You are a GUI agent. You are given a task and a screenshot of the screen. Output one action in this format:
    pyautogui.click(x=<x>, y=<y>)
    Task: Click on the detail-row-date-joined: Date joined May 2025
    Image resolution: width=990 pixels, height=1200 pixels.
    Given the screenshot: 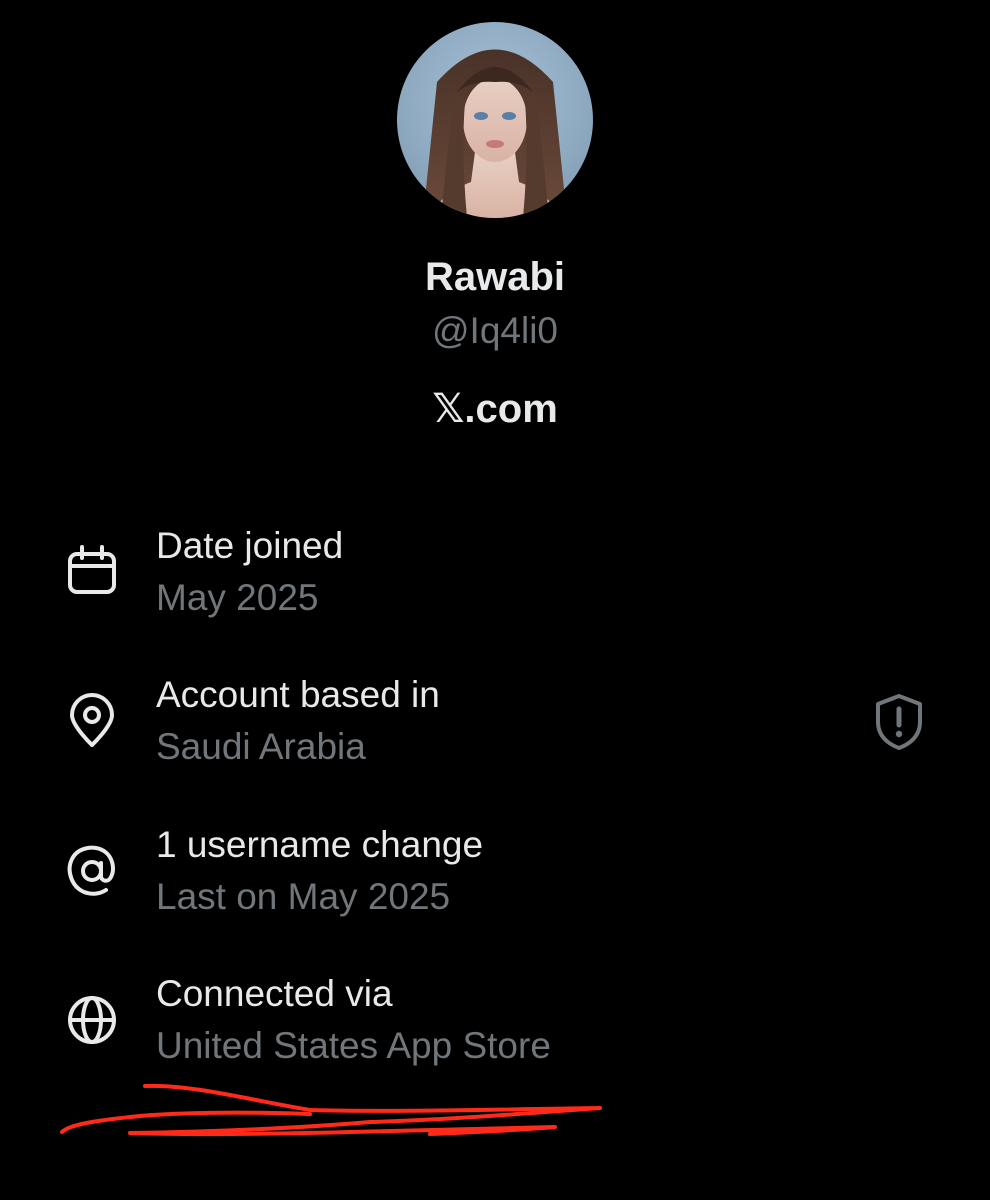 What is the action you would take?
    pyautogui.click(x=495, y=577)
    